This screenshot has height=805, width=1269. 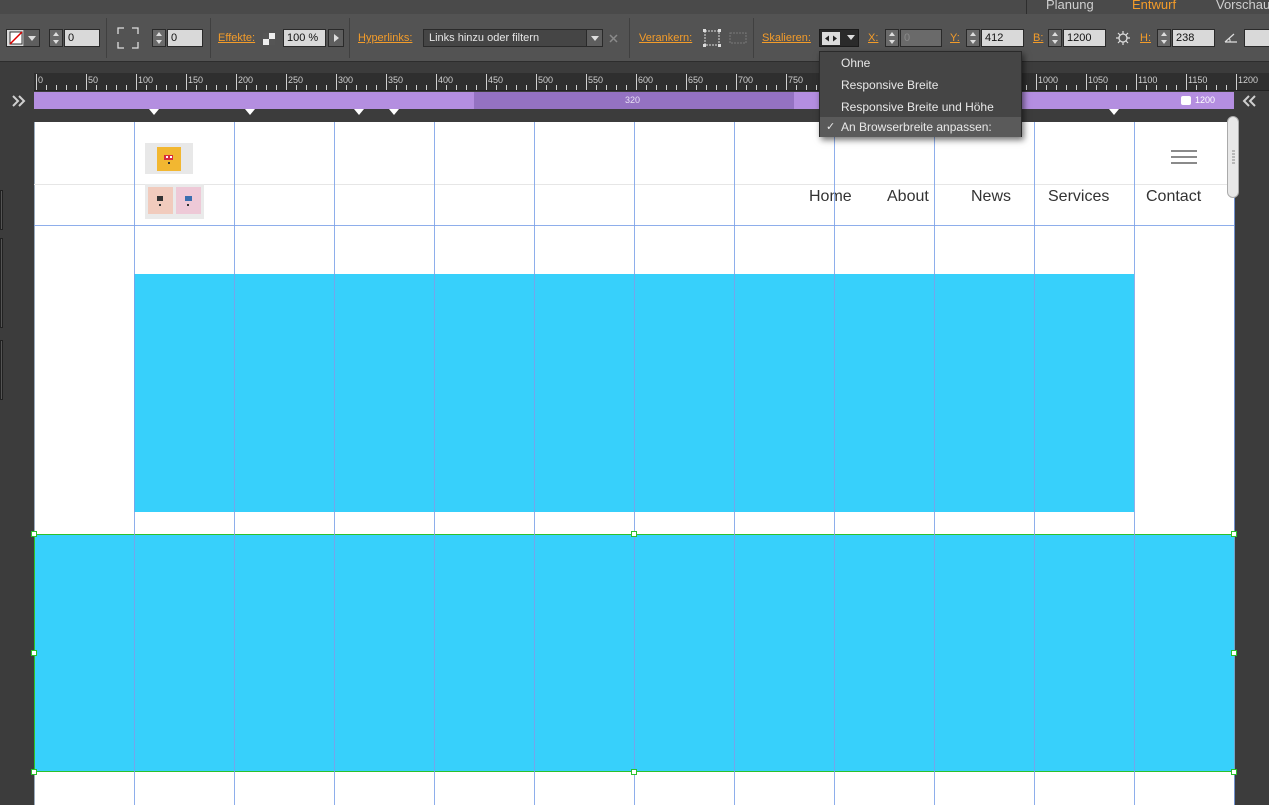 I want to click on nav-services: Services, so click(x=1078, y=197).